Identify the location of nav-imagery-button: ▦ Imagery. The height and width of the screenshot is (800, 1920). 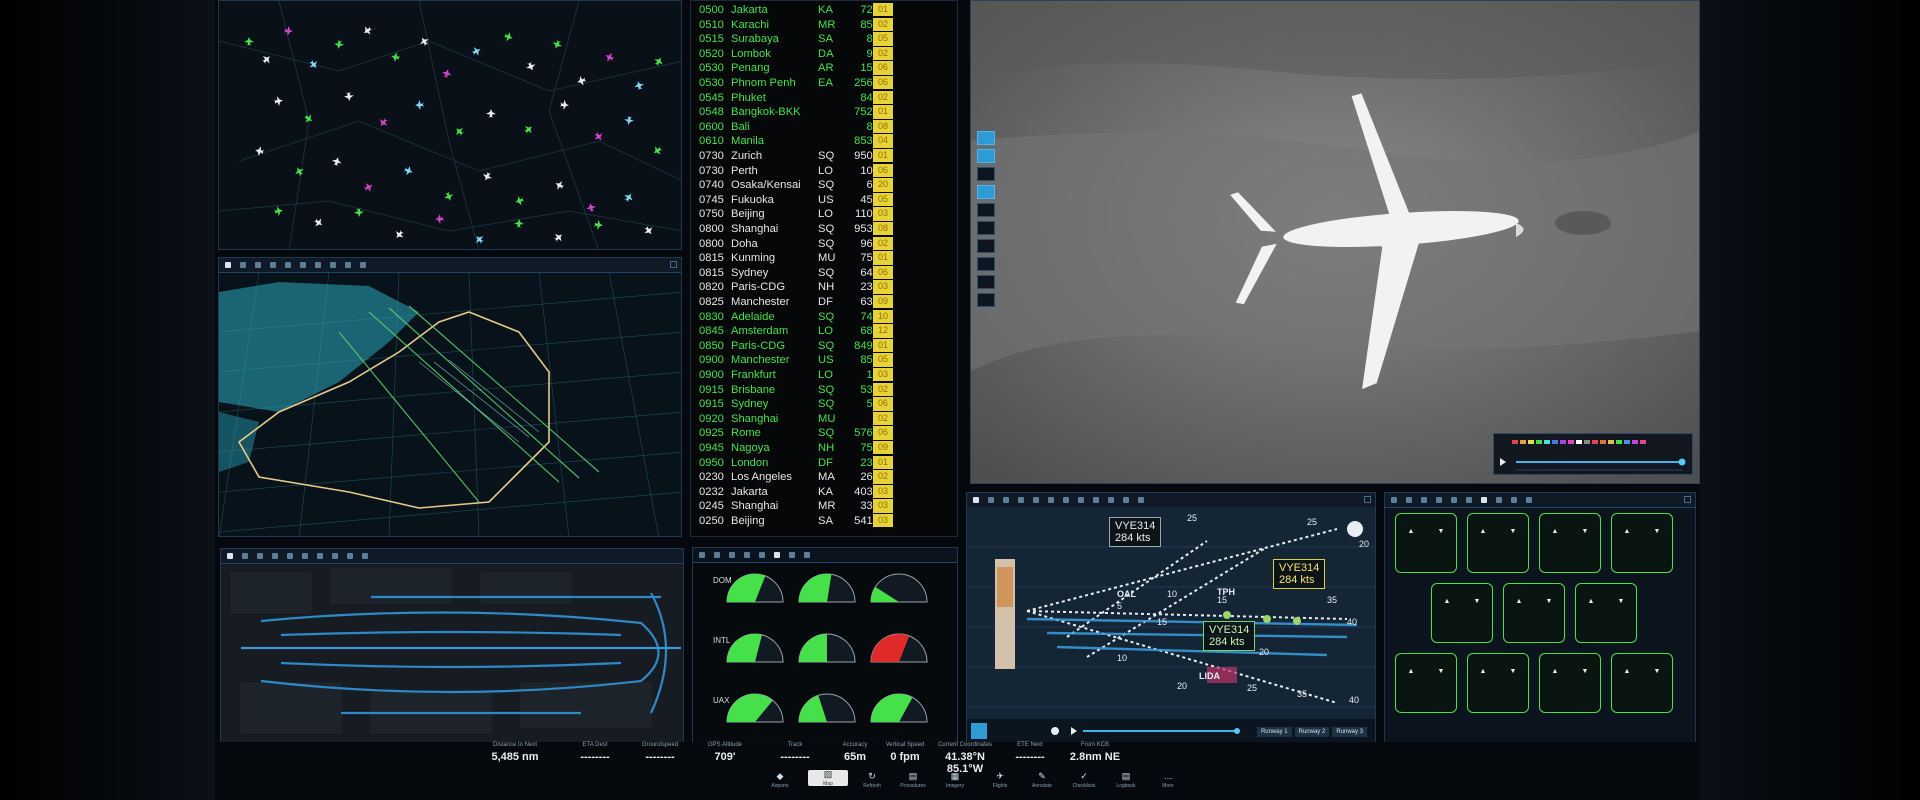
(955, 781).